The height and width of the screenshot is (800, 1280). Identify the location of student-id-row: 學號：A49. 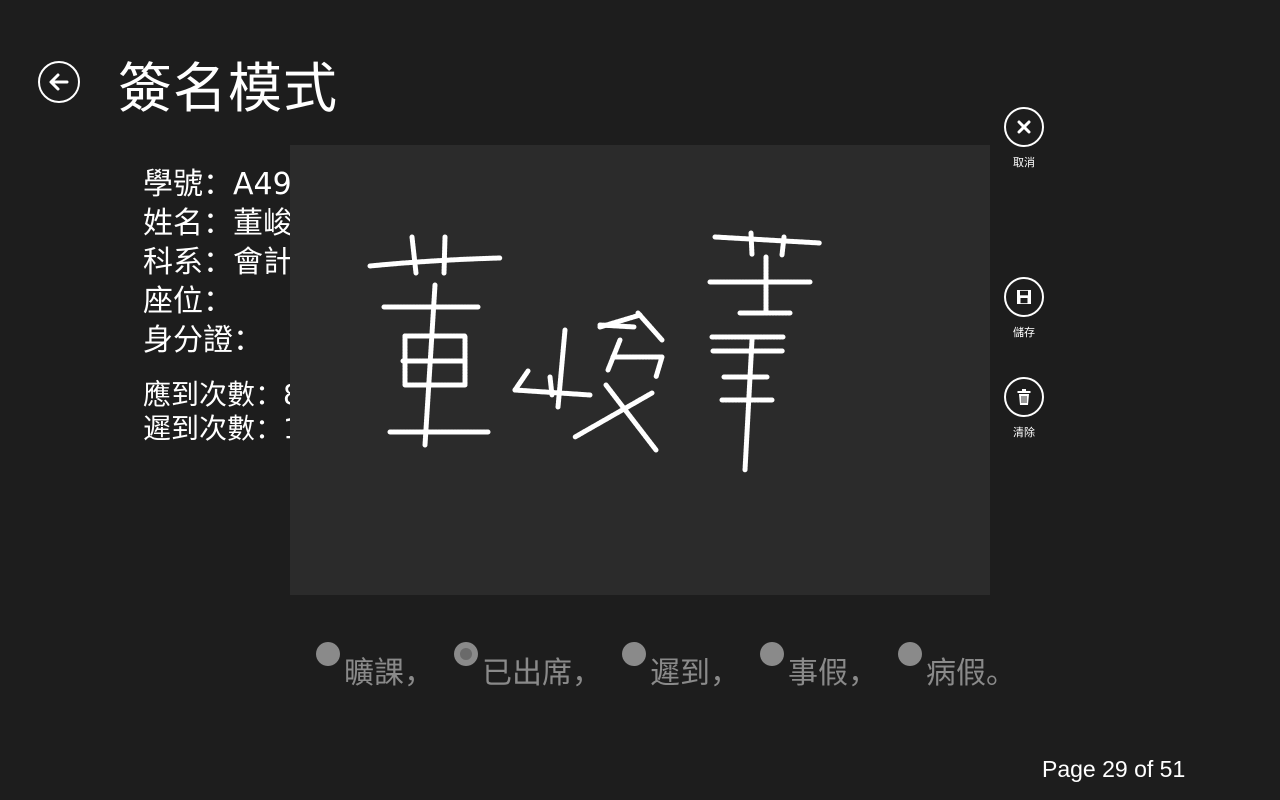
(218, 184).